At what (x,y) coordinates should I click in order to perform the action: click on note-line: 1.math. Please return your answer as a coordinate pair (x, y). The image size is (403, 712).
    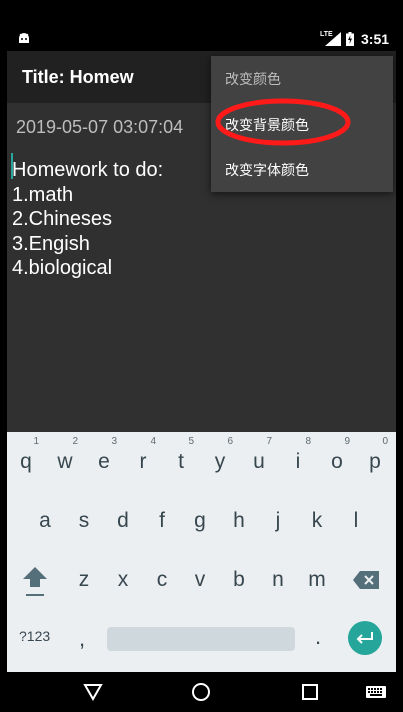
    Looking at the image, I should click on (43, 194).